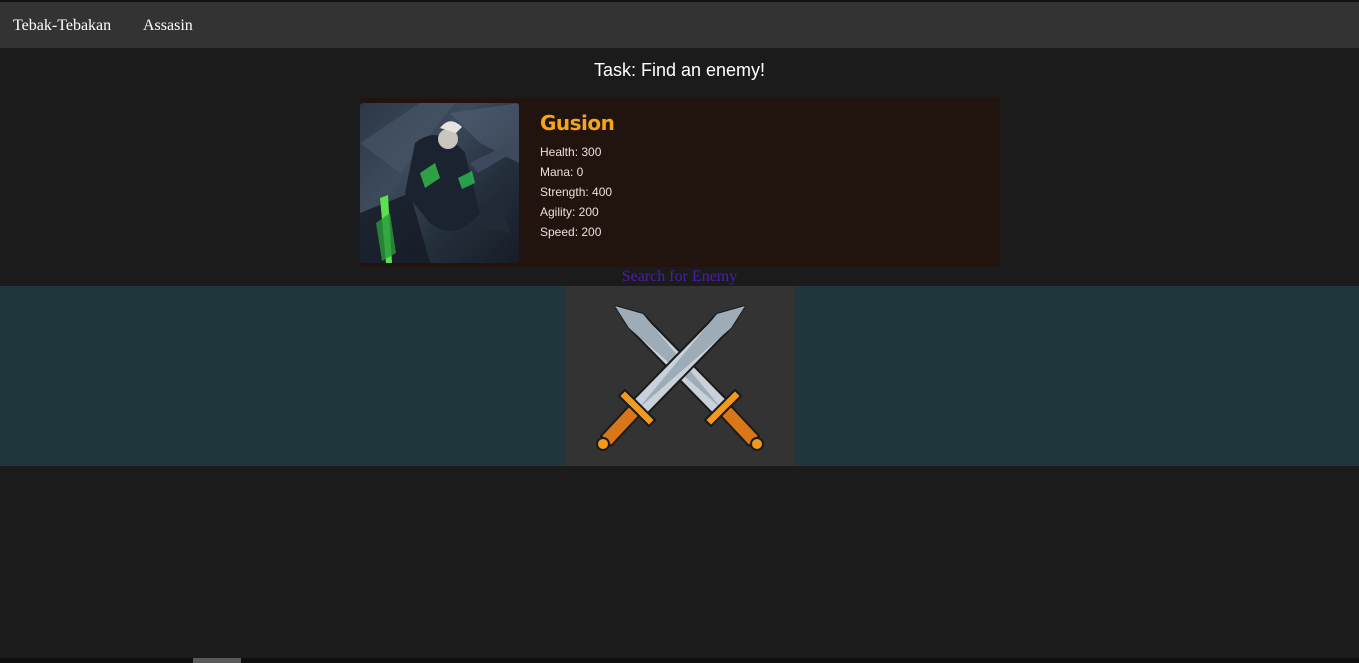 The height and width of the screenshot is (663, 1359). What do you see at coordinates (569, 212) in the screenshot?
I see `stat-agility: Agility: 200` at bounding box center [569, 212].